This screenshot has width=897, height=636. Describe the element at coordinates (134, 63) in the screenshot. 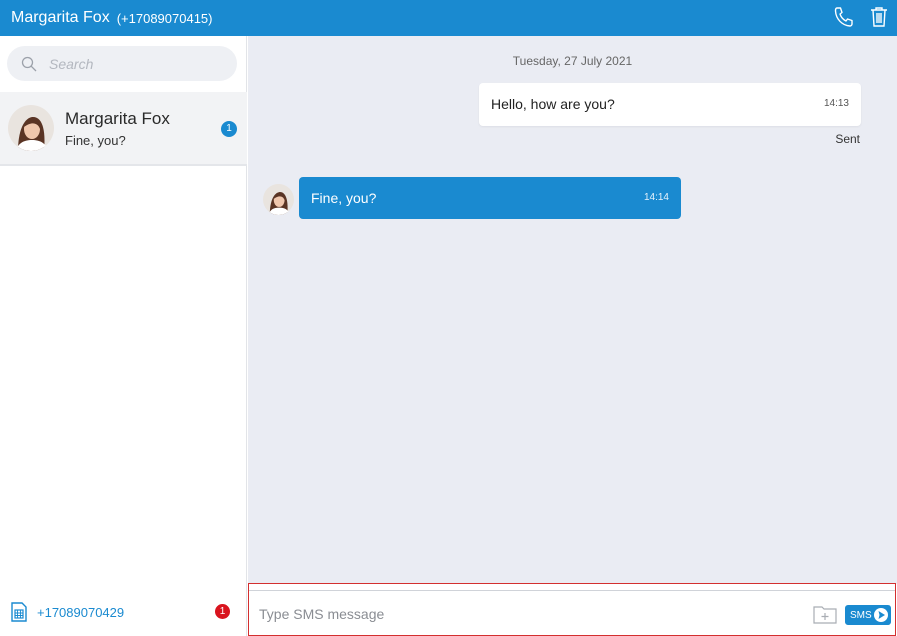

I see `search-input` at that location.